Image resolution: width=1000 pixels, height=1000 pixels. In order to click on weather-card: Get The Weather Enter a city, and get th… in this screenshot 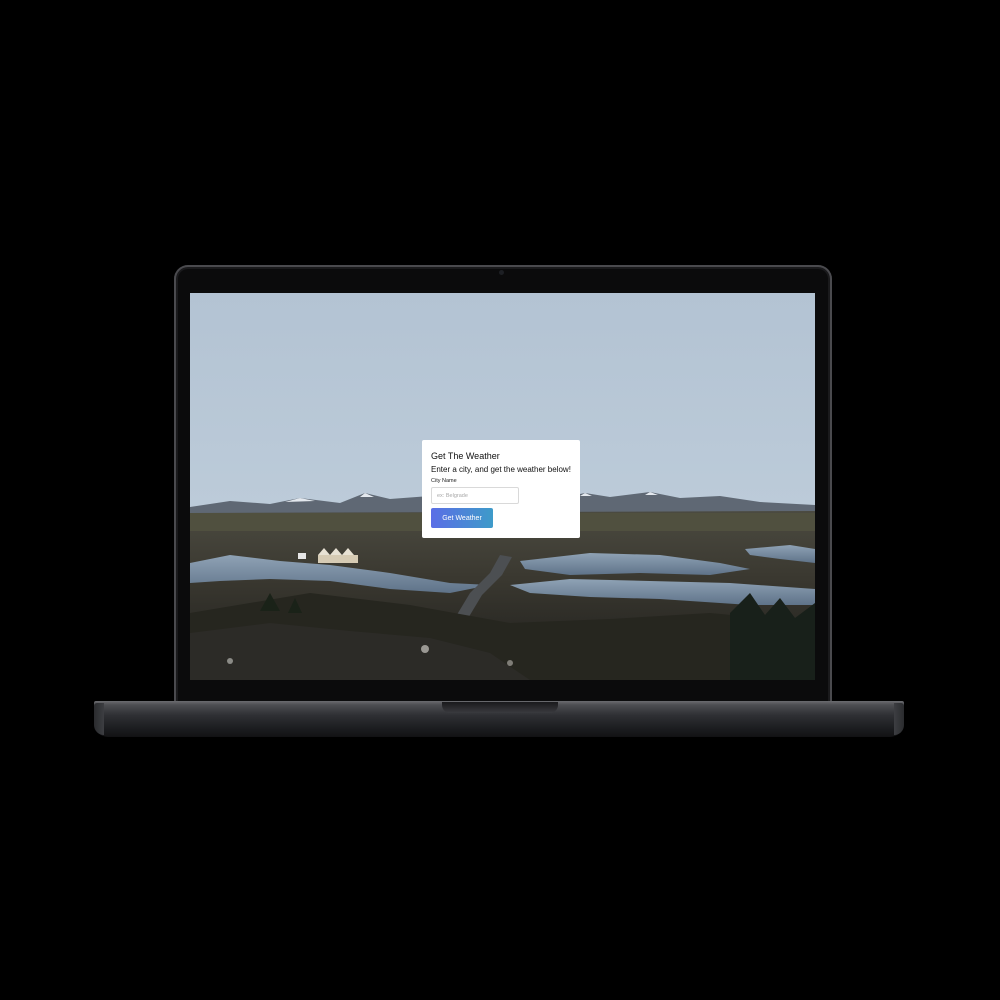, I will do `click(501, 489)`.